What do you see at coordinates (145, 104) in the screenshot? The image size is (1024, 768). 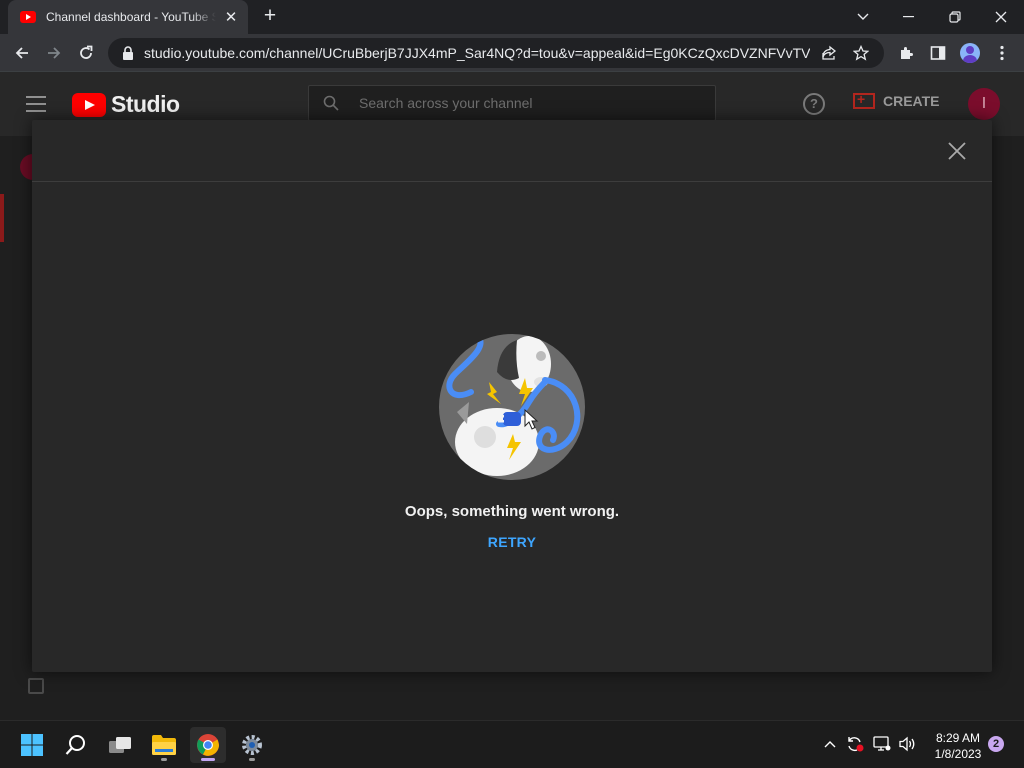 I see `studio-logo-text: Studio` at bounding box center [145, 104].